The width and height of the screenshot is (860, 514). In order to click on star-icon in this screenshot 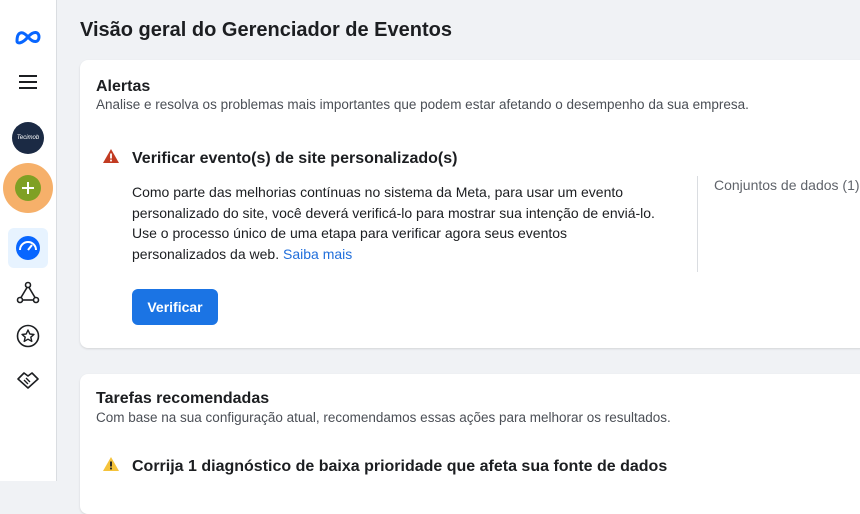, I will do `click(28, 336)`.